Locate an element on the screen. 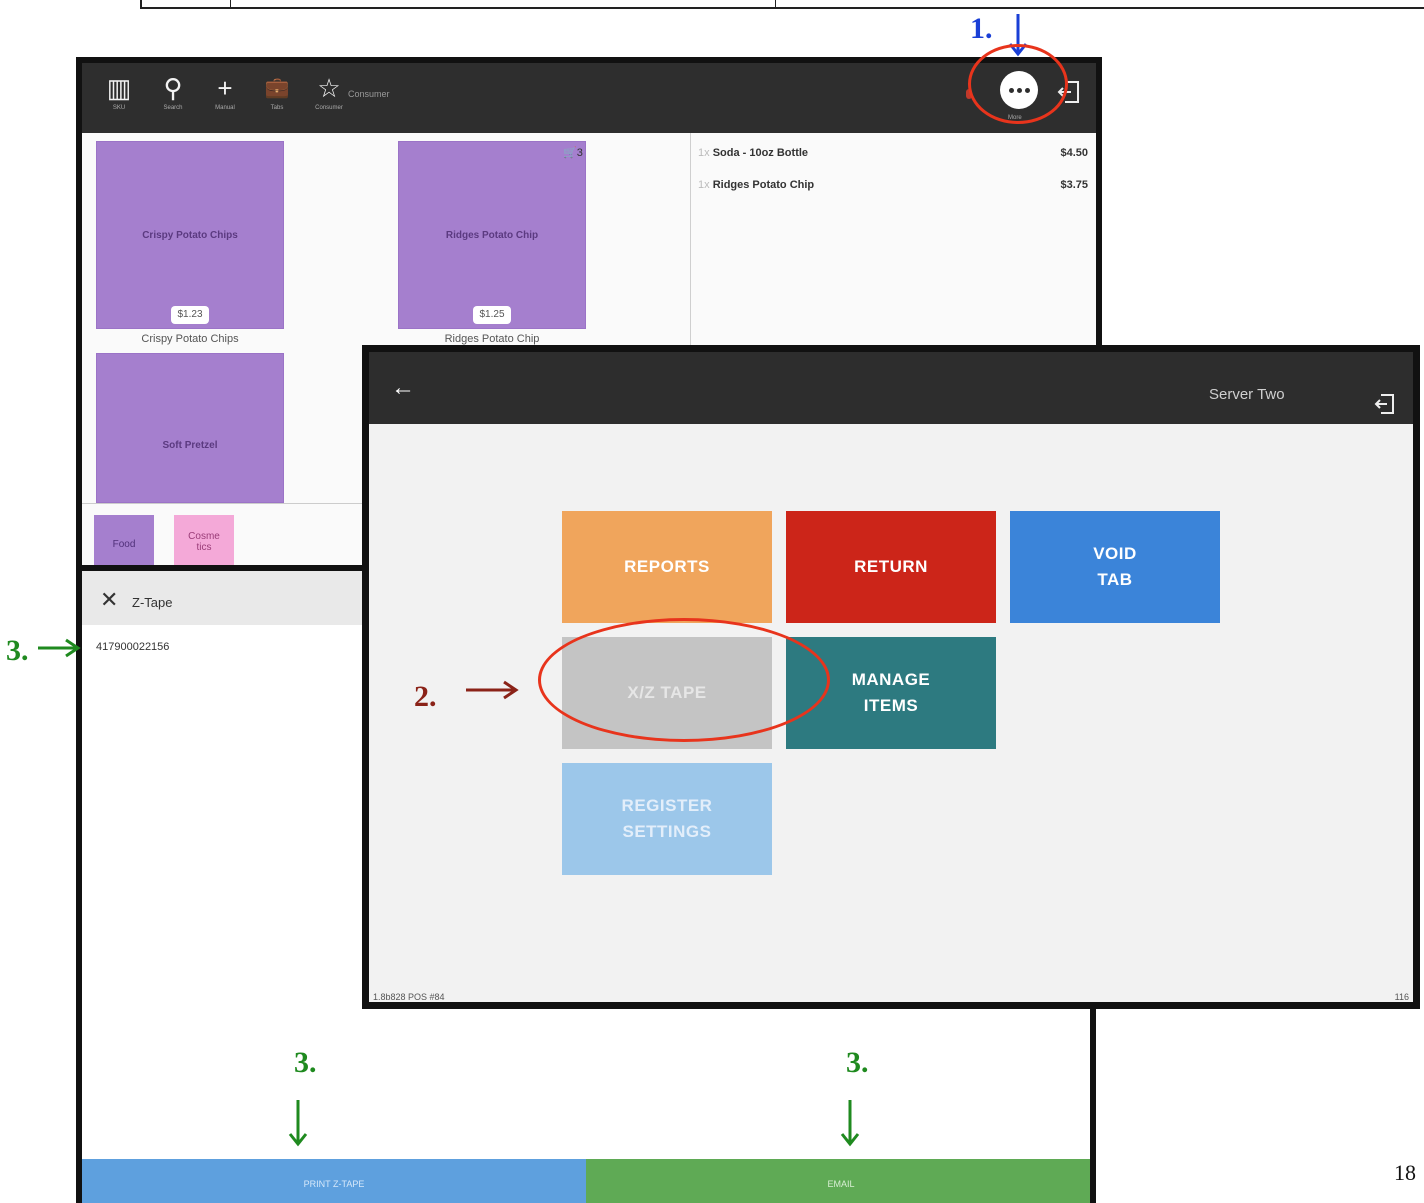 The image size is (1424, 1203). back-arrow-icon: ← is located at coordinates (403, 388).